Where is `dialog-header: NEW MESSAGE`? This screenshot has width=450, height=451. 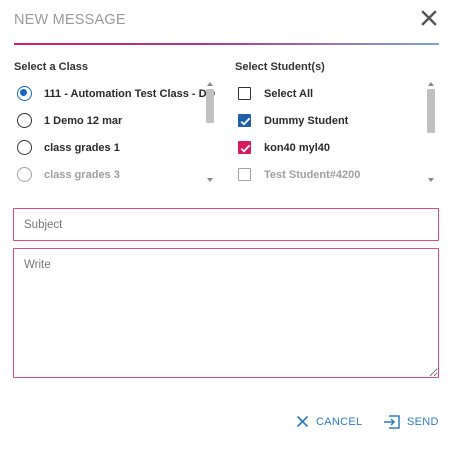 dialog-header: NEW MESSAGE is located at coordinates (226, 22).